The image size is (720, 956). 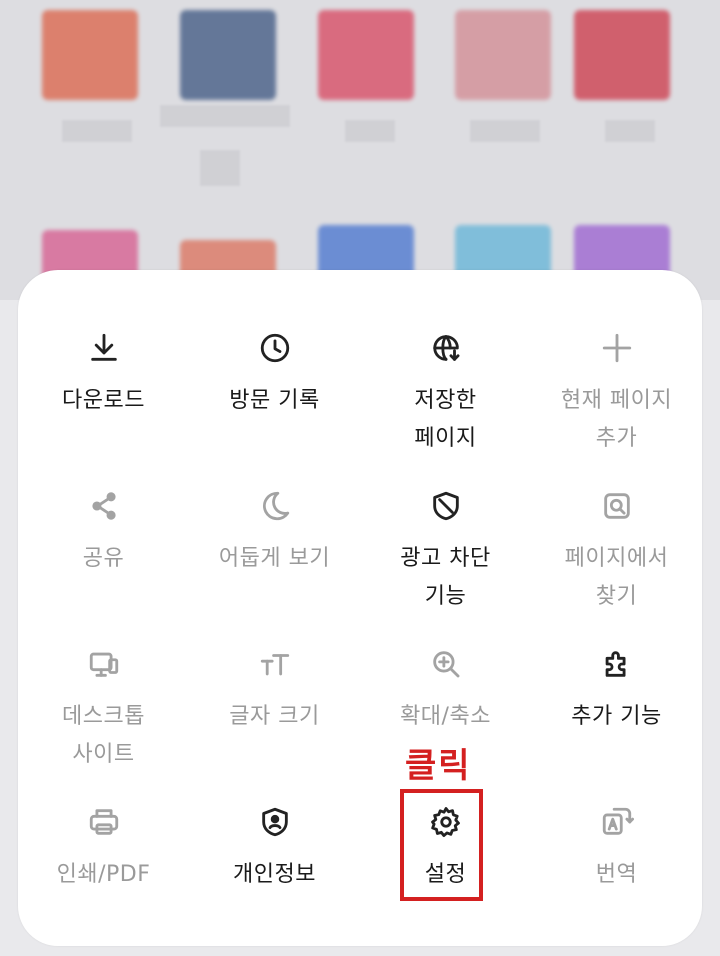 What do you see at coordinates (275, 664) in the screenshot?
I see `text-size-icon` at bounding box center [275, 664].